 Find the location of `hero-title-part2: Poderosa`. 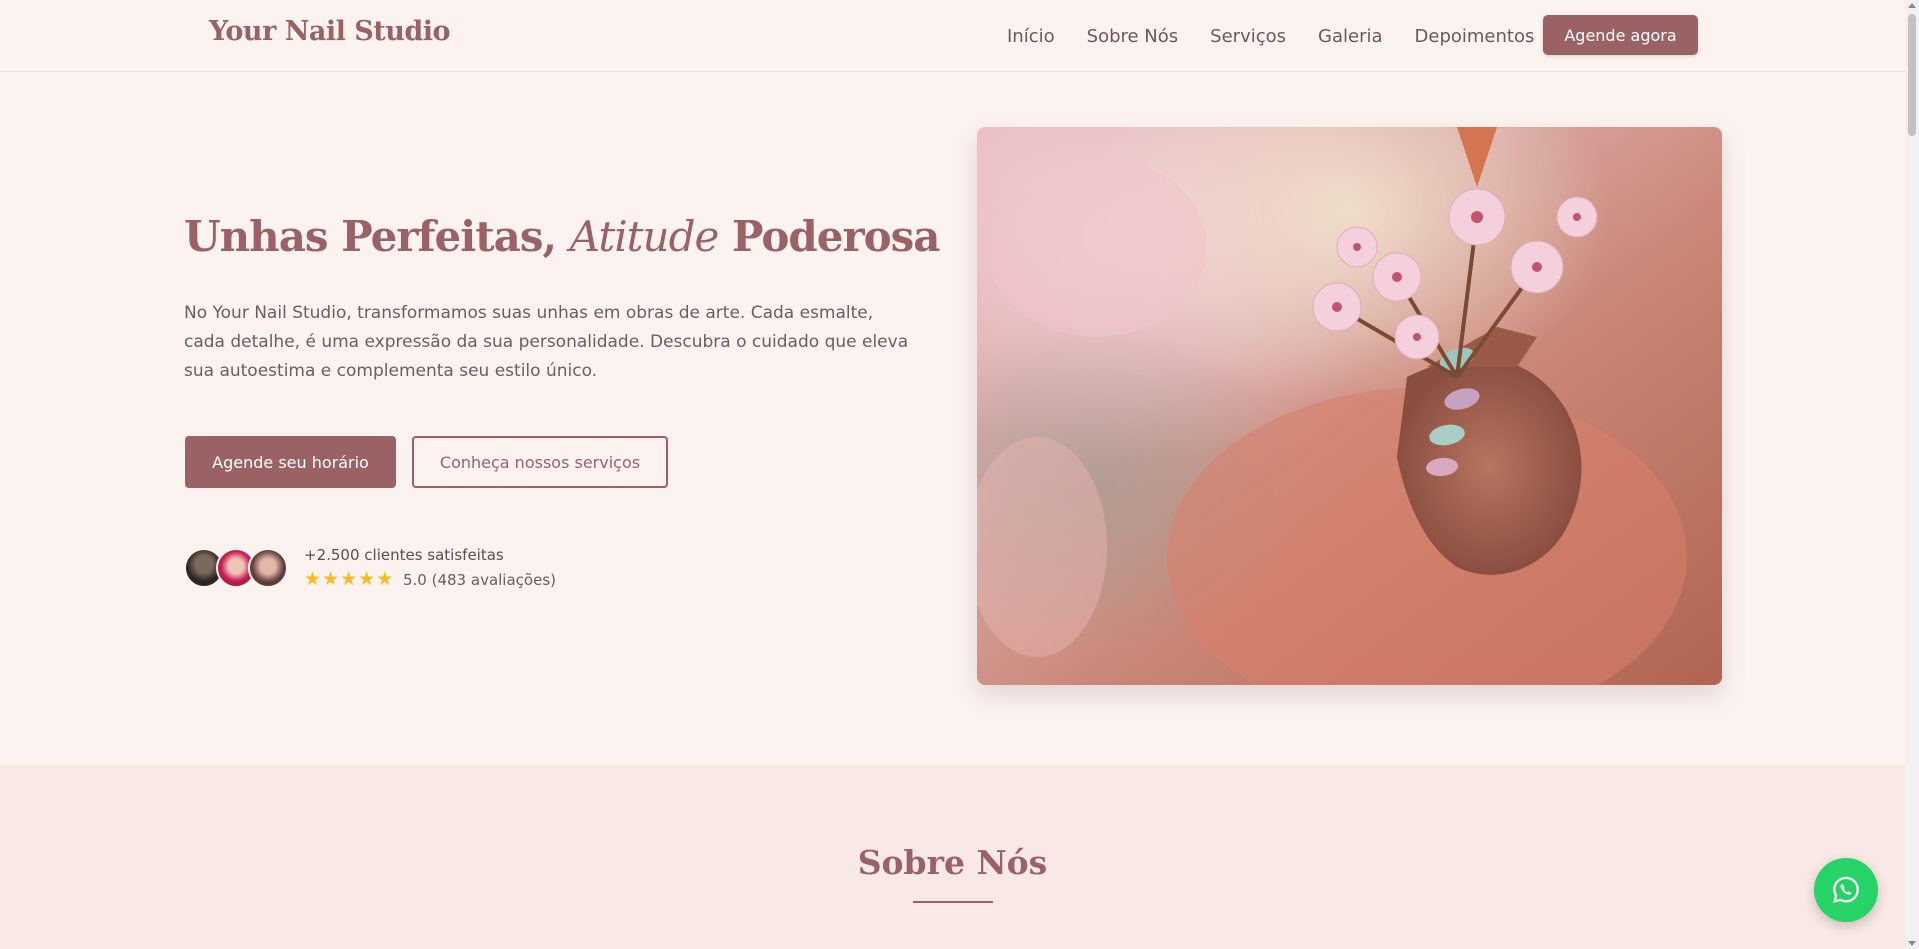

hero-title-part2: Poderosa is located at coordinates (829, 236).